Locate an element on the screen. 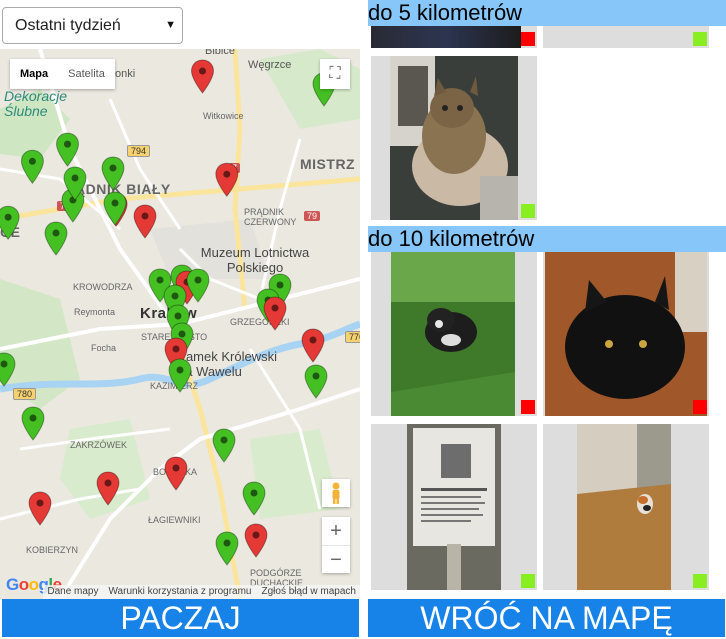  fullscreen-button: ⛶ is located at coordinates (335, 74).